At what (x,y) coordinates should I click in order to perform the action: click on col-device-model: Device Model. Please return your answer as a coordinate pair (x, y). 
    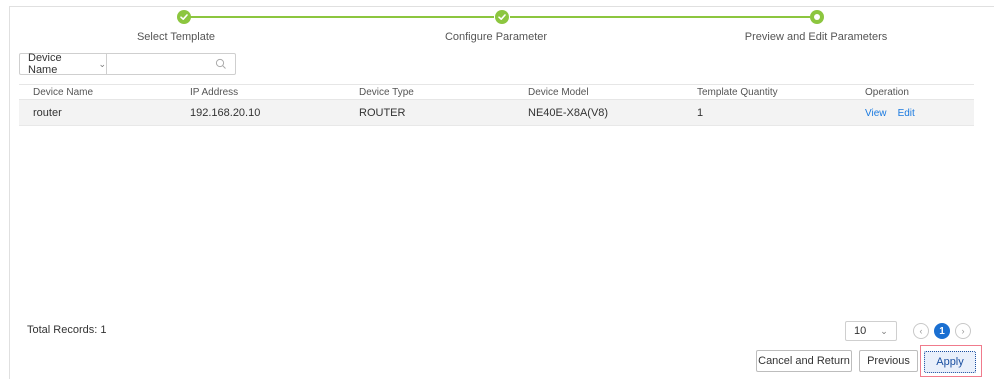
    Looking at the image, I should click on (558, 92).